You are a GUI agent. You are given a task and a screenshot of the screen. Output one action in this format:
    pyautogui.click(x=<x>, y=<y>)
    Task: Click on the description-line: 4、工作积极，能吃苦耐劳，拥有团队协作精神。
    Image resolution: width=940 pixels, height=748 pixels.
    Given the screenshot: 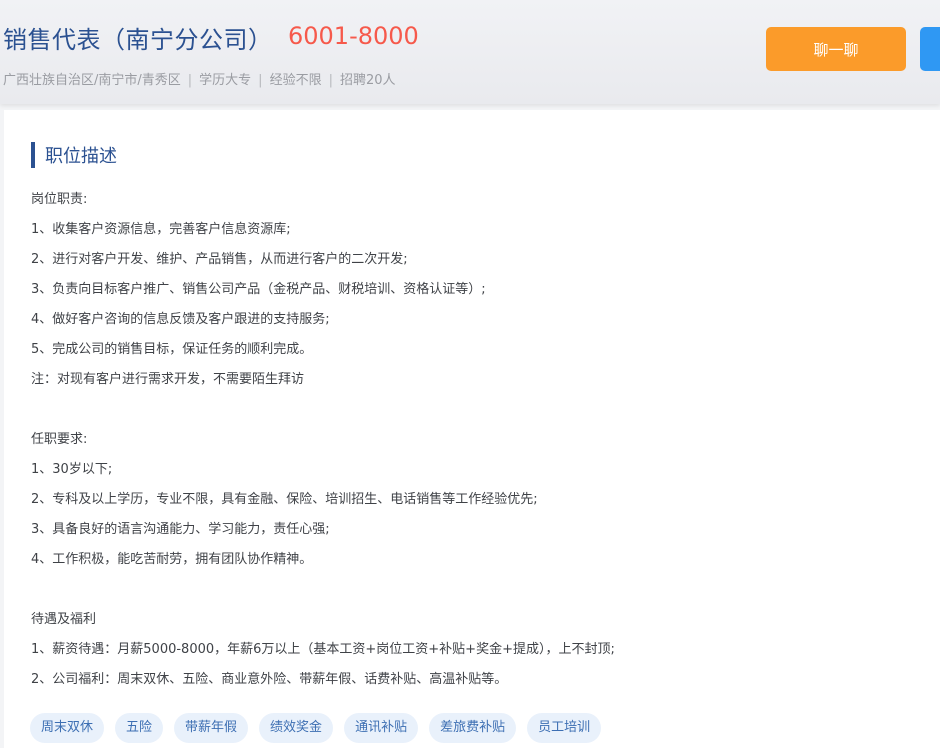 What is the action you would take?
    pyautogui.click(x=172, y=559)
    